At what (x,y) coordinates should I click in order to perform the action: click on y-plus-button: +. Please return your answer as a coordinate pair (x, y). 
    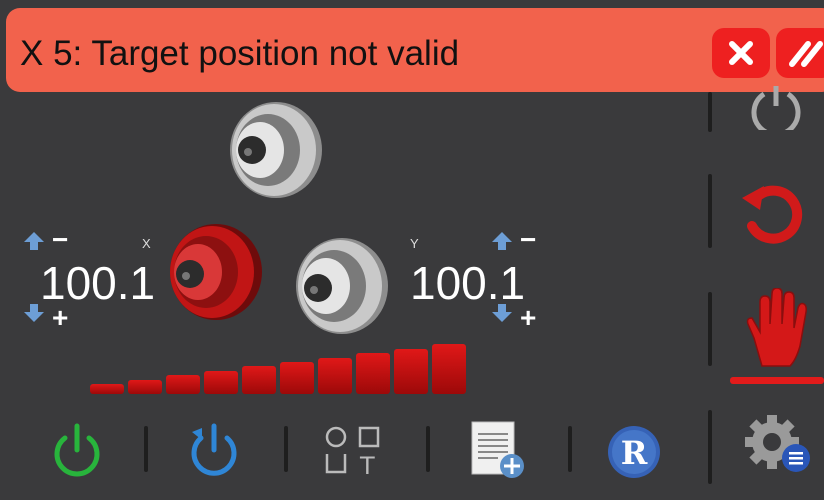
    Looking at the image, I should click on (528, 318).